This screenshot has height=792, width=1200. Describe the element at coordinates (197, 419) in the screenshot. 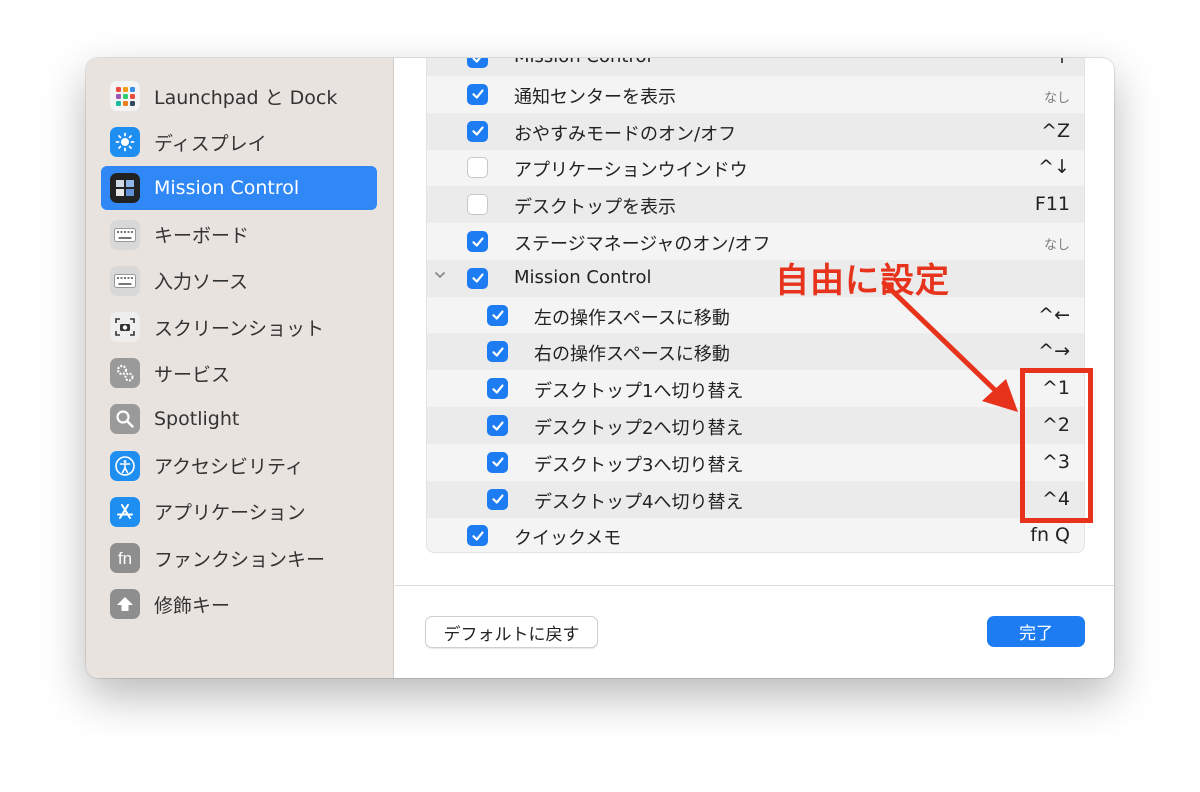

I see `sidebar-item-label: Spotlight` at that location.